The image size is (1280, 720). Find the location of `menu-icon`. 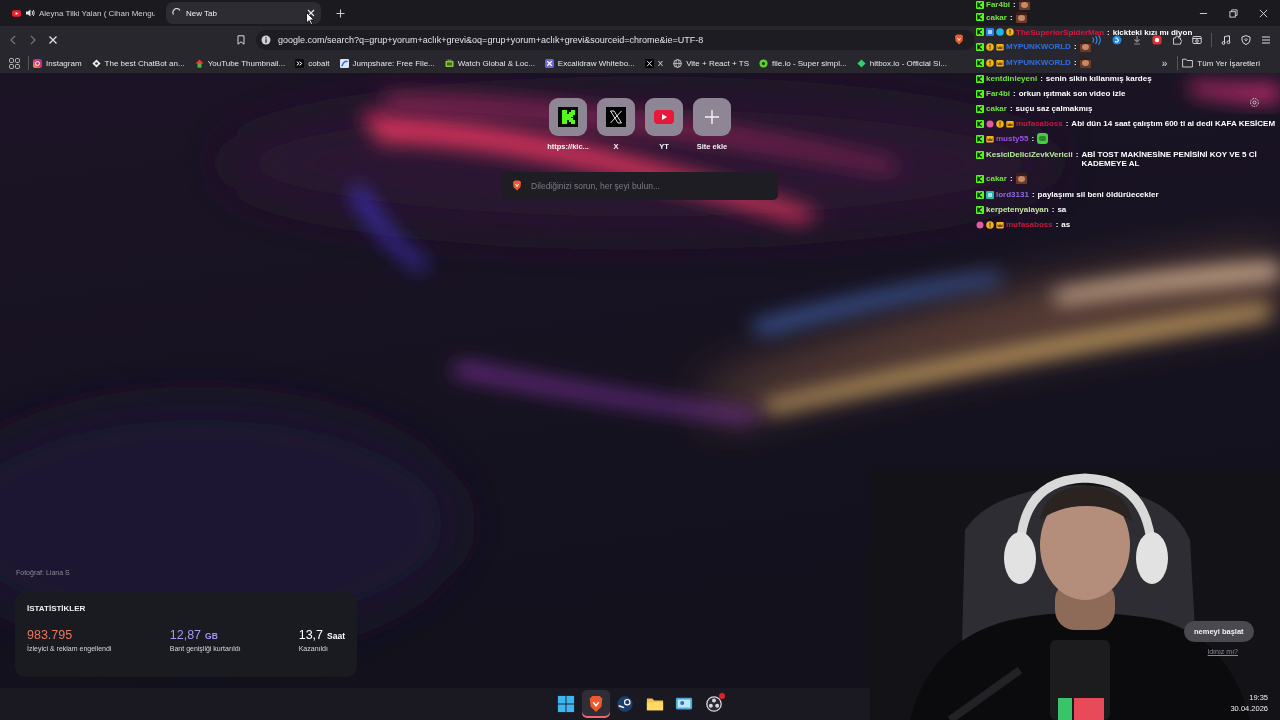

menu-icon is located at coordinates (1266, 39).